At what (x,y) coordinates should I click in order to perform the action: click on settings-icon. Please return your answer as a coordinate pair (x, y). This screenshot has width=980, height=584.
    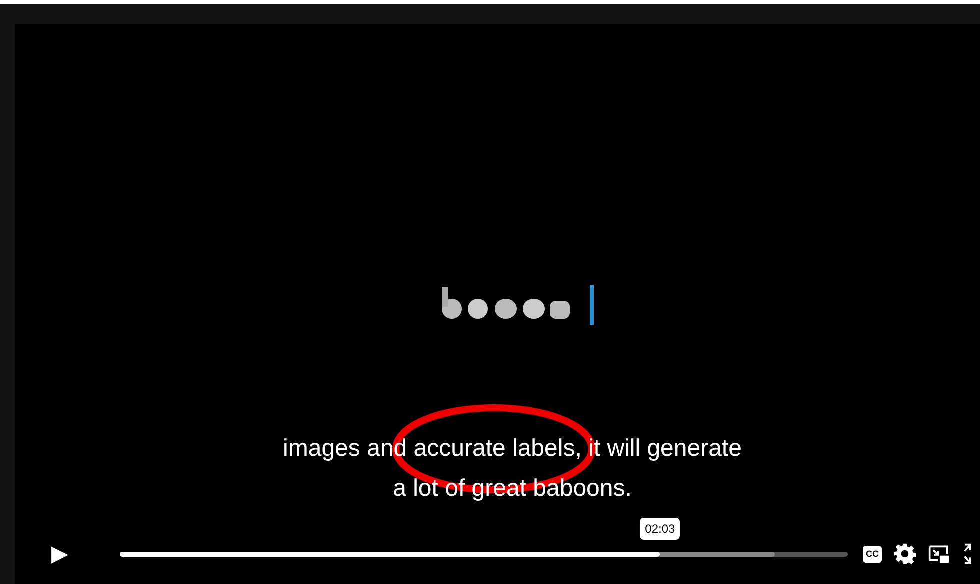
    Looking at the image, I should click on (905, 554).